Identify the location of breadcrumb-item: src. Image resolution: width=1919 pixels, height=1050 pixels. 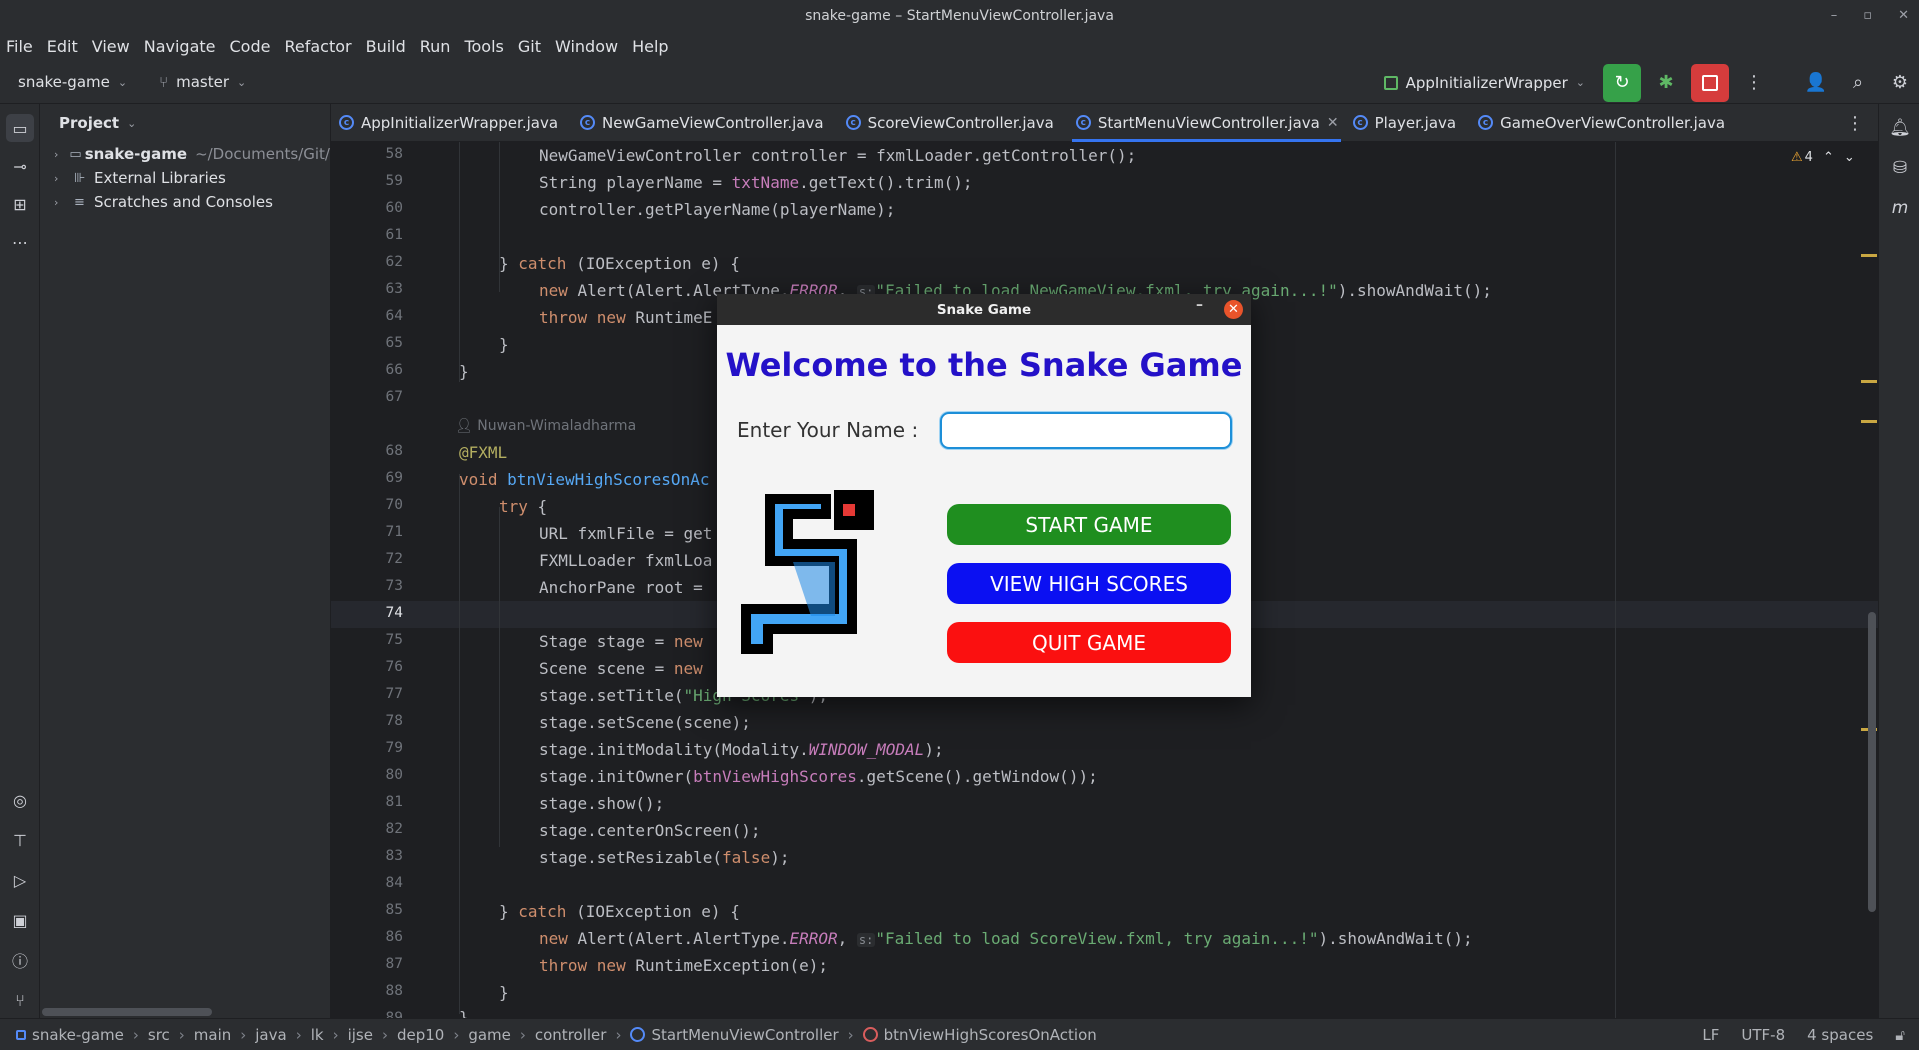
(159, 1035).